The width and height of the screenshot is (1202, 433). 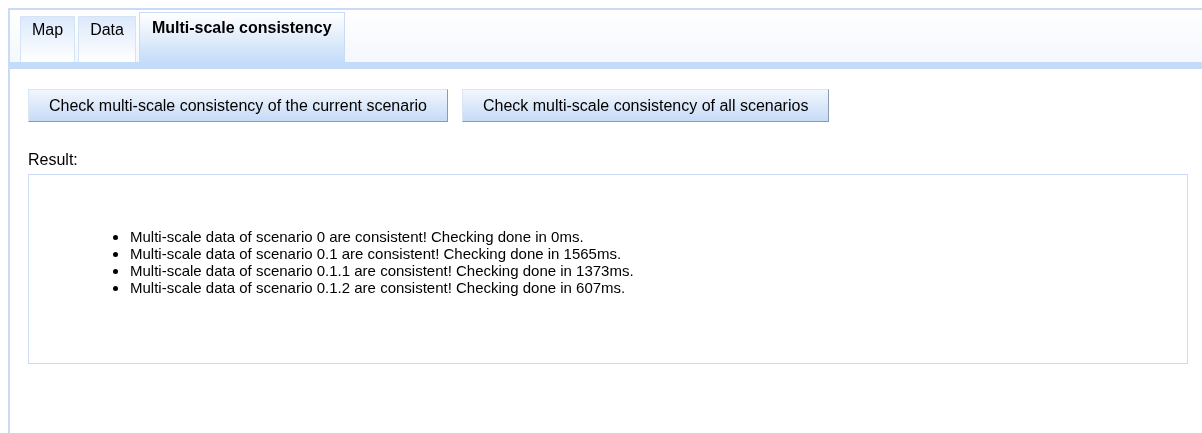 I want to click on result-item: Multi-scale data of scenario 0 are consistent! Checking done in 0ms., so click(x=357, y=237).